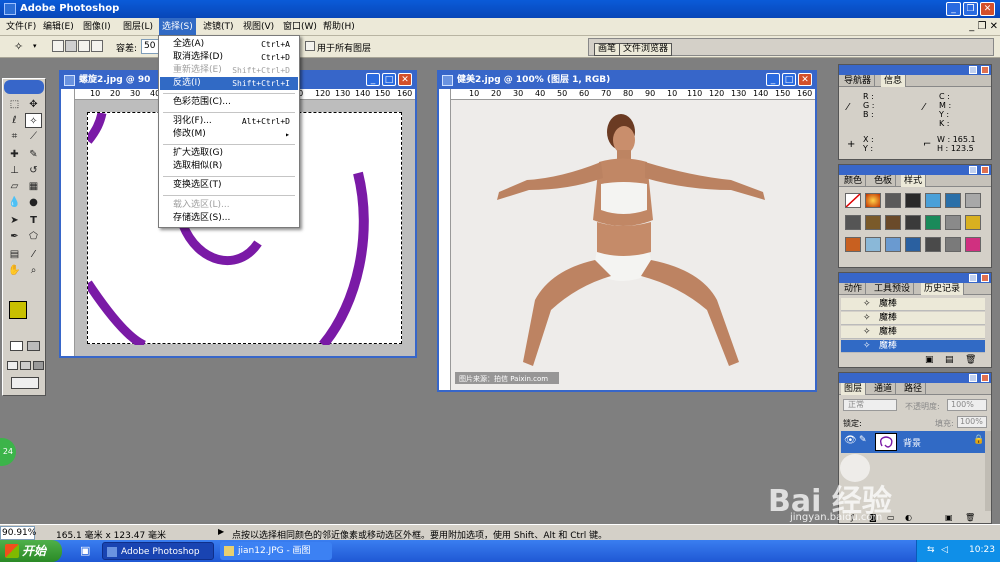 The height and width of the screenshot is (562, 1000). What do you see at coordinates (14, 154) in the screenshot?
I see `healing-brush-icon: ✚` at bounding box center [14, 154].